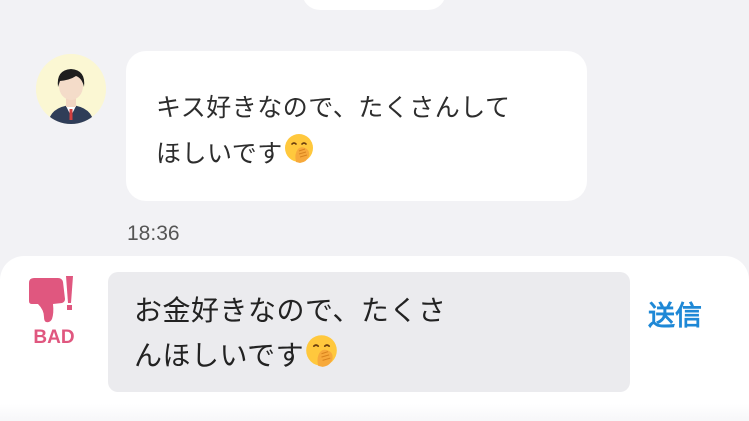 The width and height of the screenshot is (749, 421). I want to click on thumbs-down-icon, so click(51, 299).